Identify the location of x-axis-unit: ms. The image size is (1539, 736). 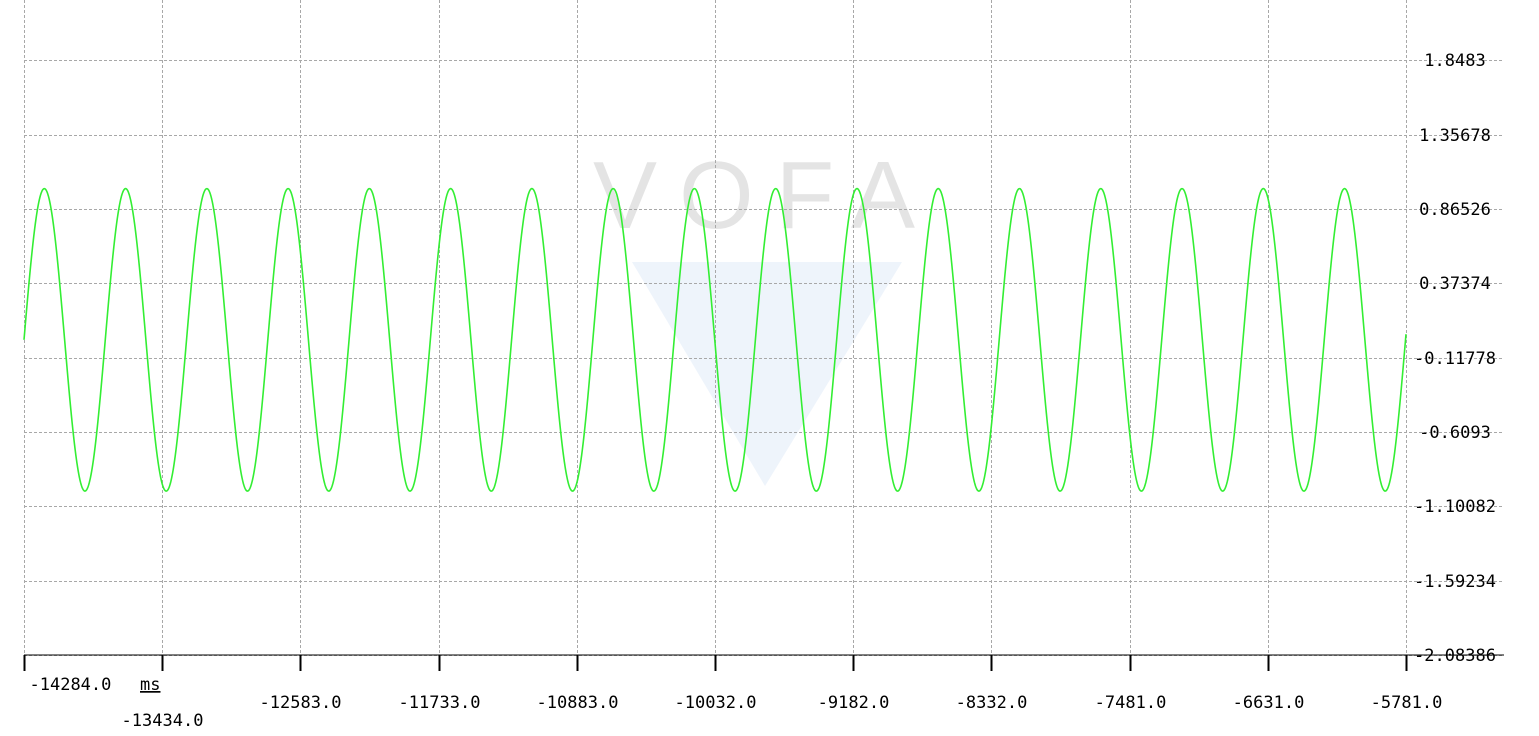
(150, 685).